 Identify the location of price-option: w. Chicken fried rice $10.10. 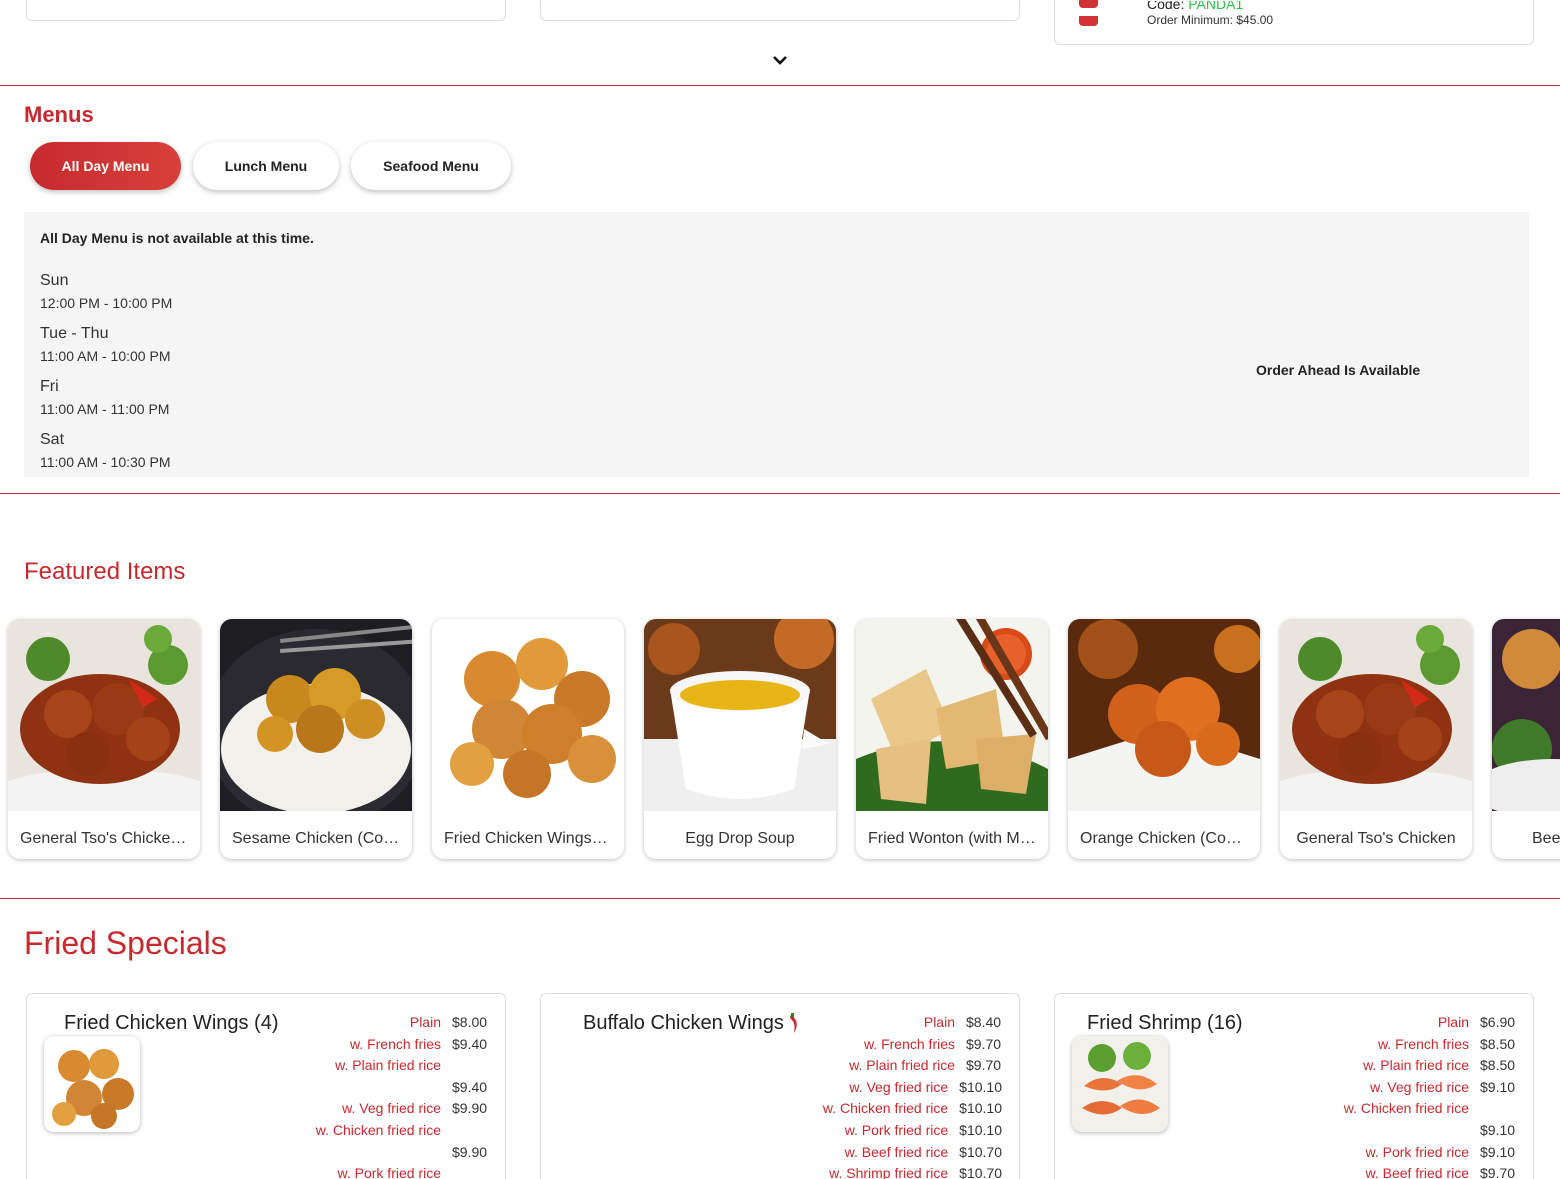
(902, 1109).